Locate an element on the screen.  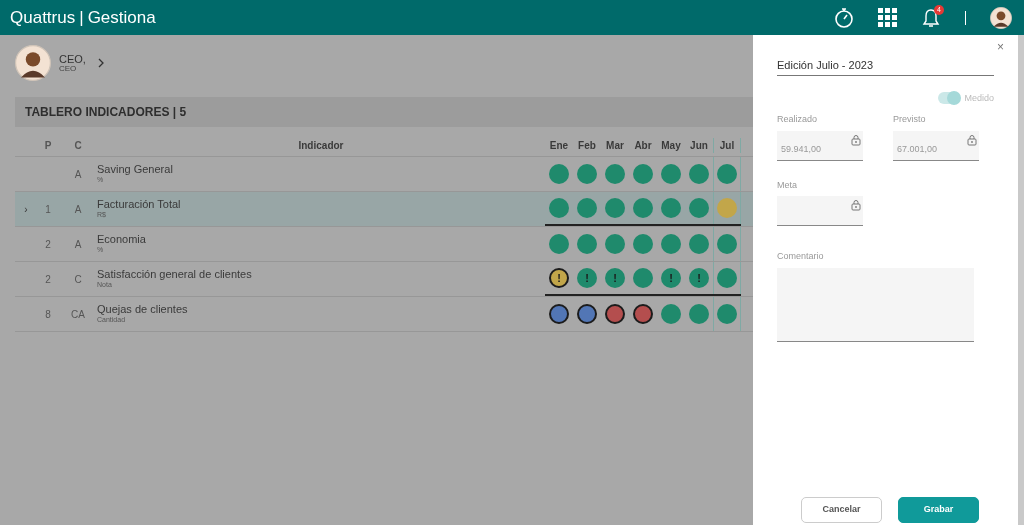
user-name: CEO, is located at coordinates (72, 58).